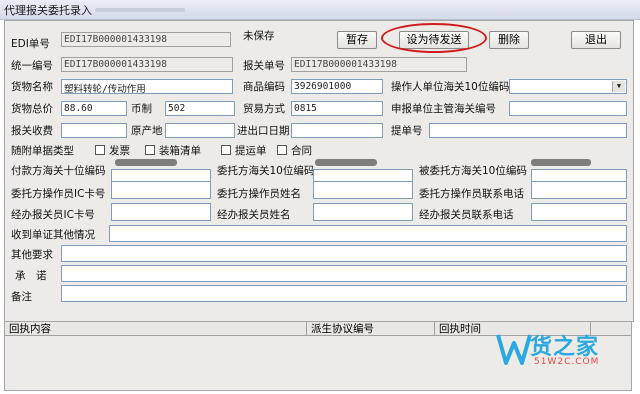 The image size is (640, 394). Describe the element at coordinates (443, 109) in the screenshot. I see `declare-unit-label: 申报单位主管海关编号` at that location.